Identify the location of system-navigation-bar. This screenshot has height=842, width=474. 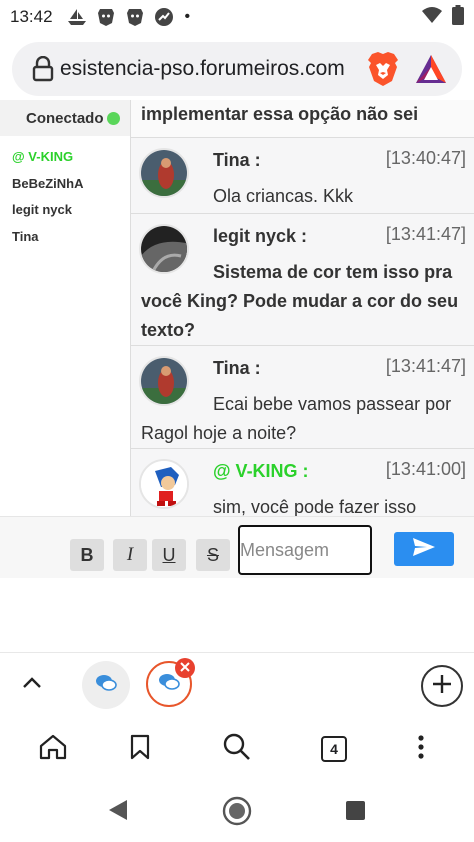
(237, 811).